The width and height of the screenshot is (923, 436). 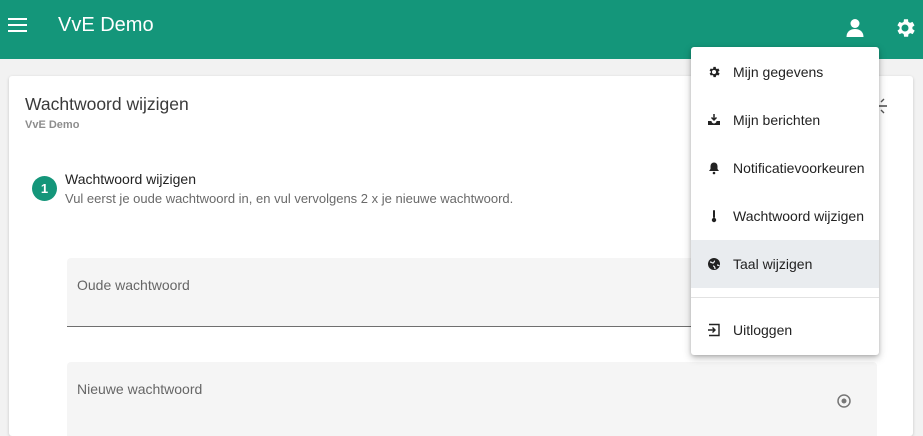 I want to click on hamburger-menu-icon, so click(x=19, y=25).